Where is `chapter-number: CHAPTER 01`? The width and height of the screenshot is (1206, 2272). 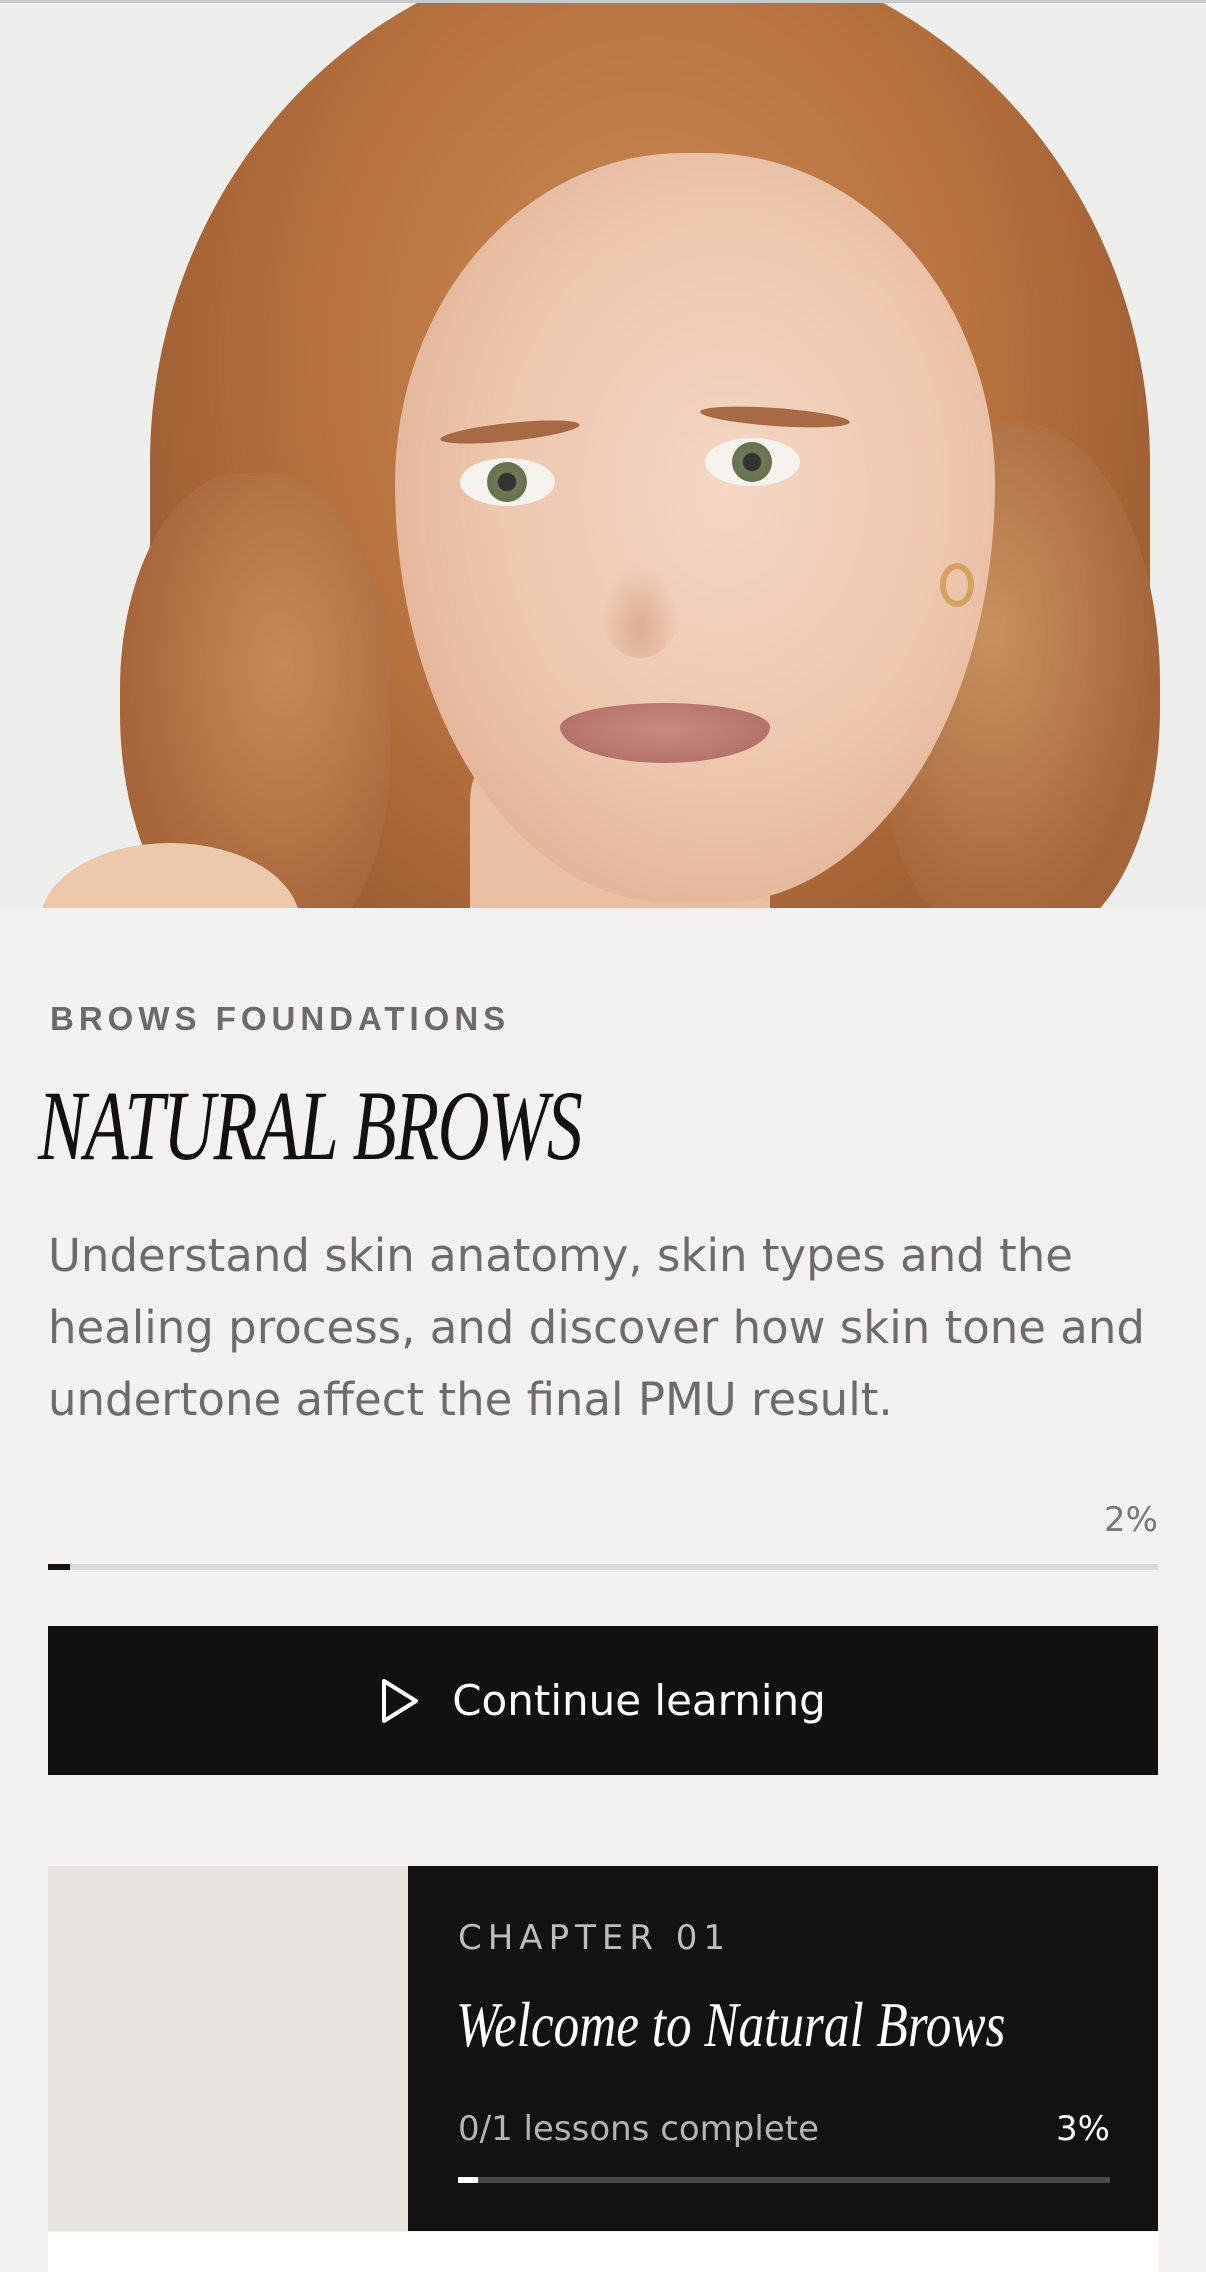 chapter-number: CHAPTER 01 is located at coordinates (595, 1938).